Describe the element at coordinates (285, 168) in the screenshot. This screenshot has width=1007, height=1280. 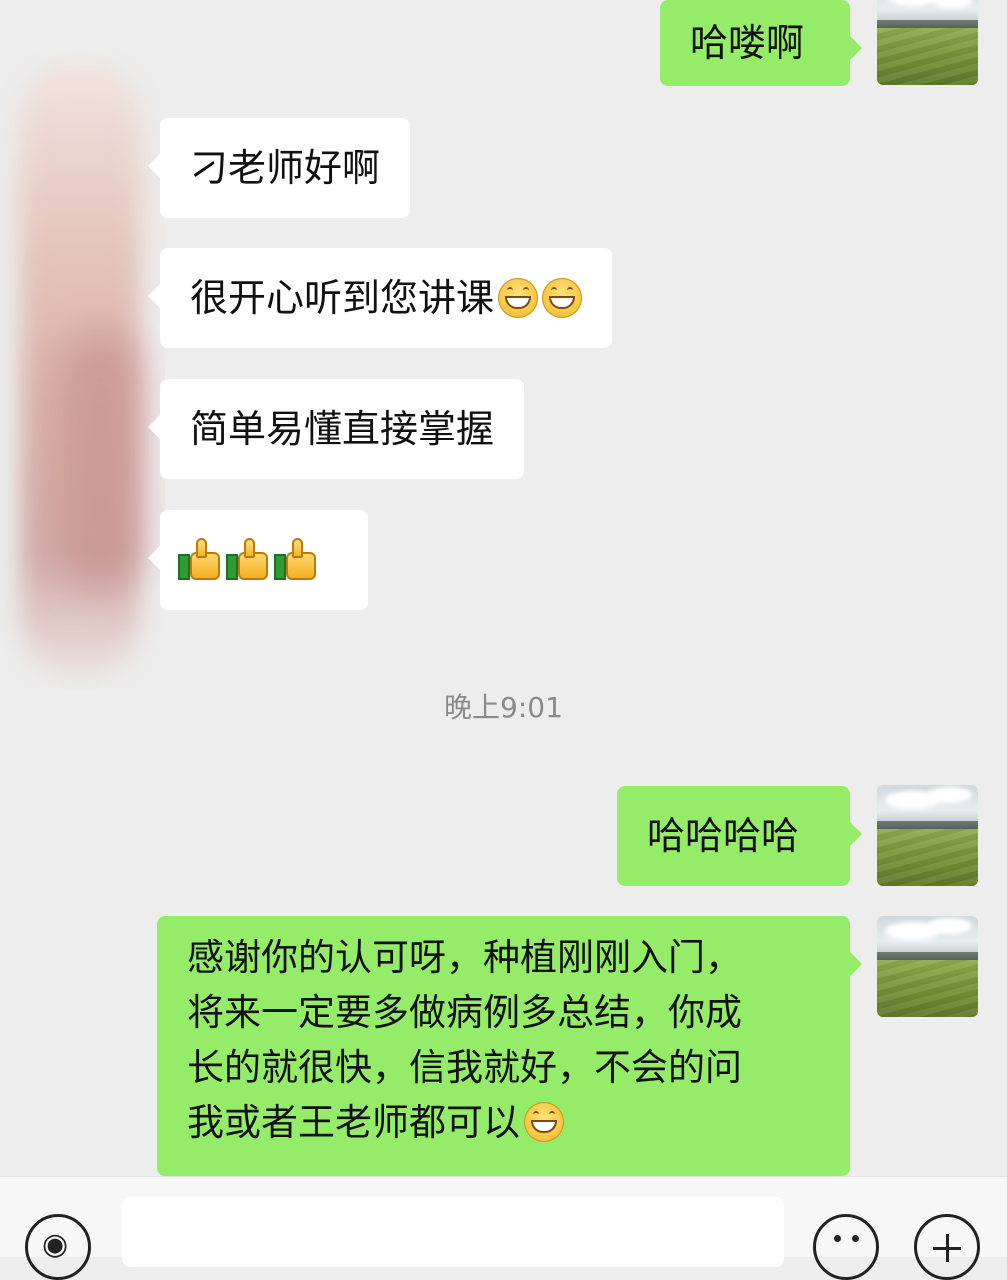
I see `message-text: 刁老师好啊` at that location.